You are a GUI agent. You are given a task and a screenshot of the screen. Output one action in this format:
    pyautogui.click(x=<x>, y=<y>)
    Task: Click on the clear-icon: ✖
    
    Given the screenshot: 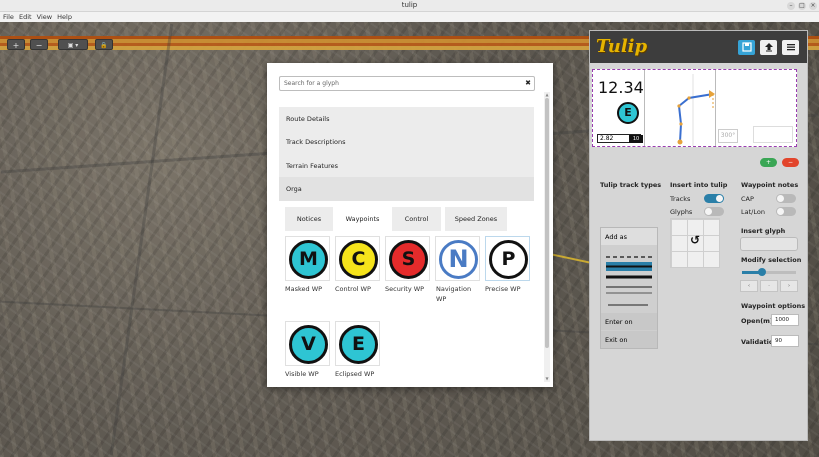 What is the action you would take?
    pyautogui.click(x=528, y=83)
    